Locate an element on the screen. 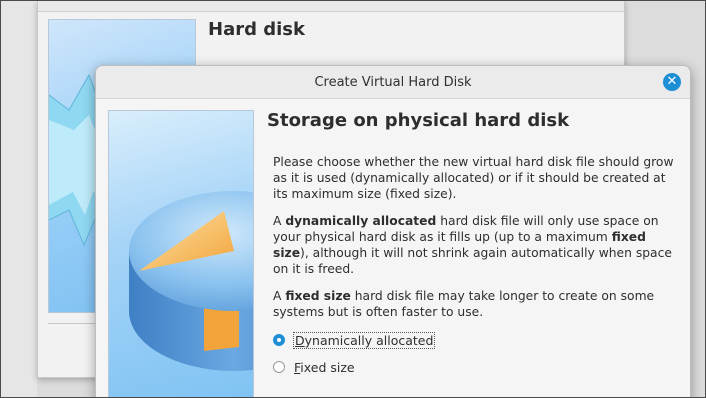 Image resolution: width=706 pixels, height=398 pixels. radio-option-dynamically-allocated: Dynamically allocated is located at coordinates (354, 340).